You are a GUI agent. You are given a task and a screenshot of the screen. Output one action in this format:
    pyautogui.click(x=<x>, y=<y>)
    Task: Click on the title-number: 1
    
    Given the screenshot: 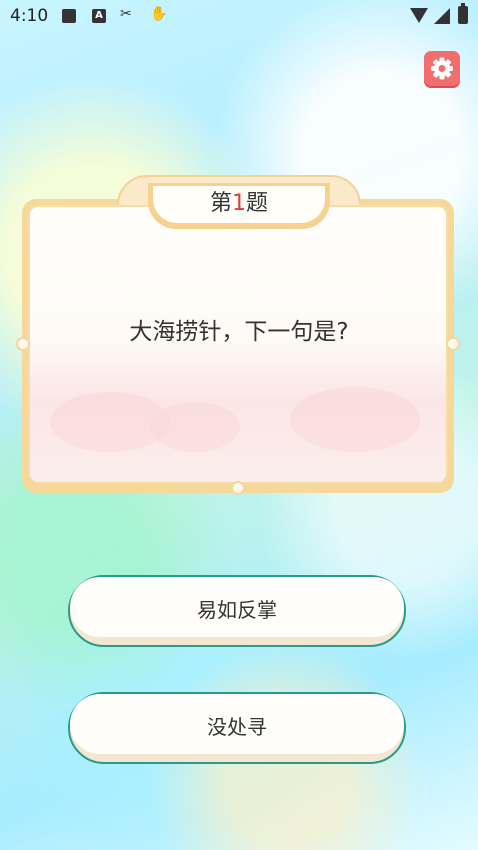 What is the action you would take?
    pyautogui.click(x=239, y=203)
    